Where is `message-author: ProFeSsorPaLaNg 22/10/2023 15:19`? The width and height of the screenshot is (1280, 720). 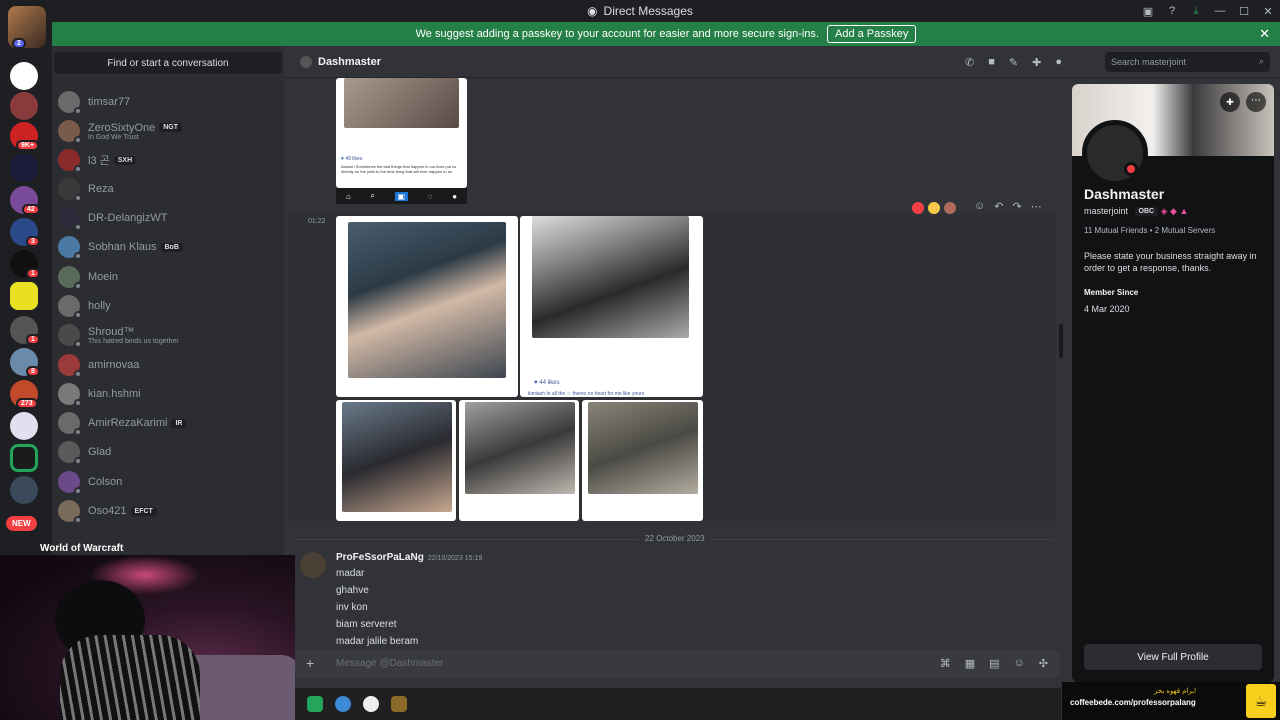 message-author: ProFeSsorPaLaNg 22/10/2023 15:19 is located at coordinates (409, 557).